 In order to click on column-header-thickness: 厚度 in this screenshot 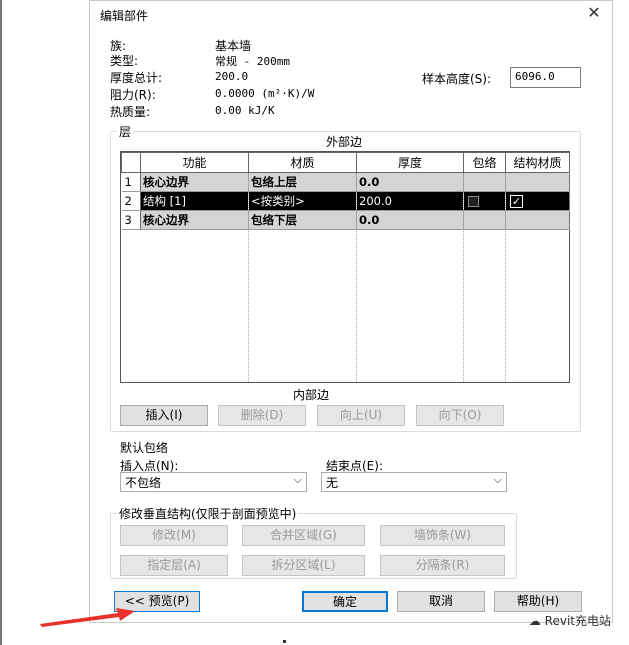, I will do `click(410, 162)`.